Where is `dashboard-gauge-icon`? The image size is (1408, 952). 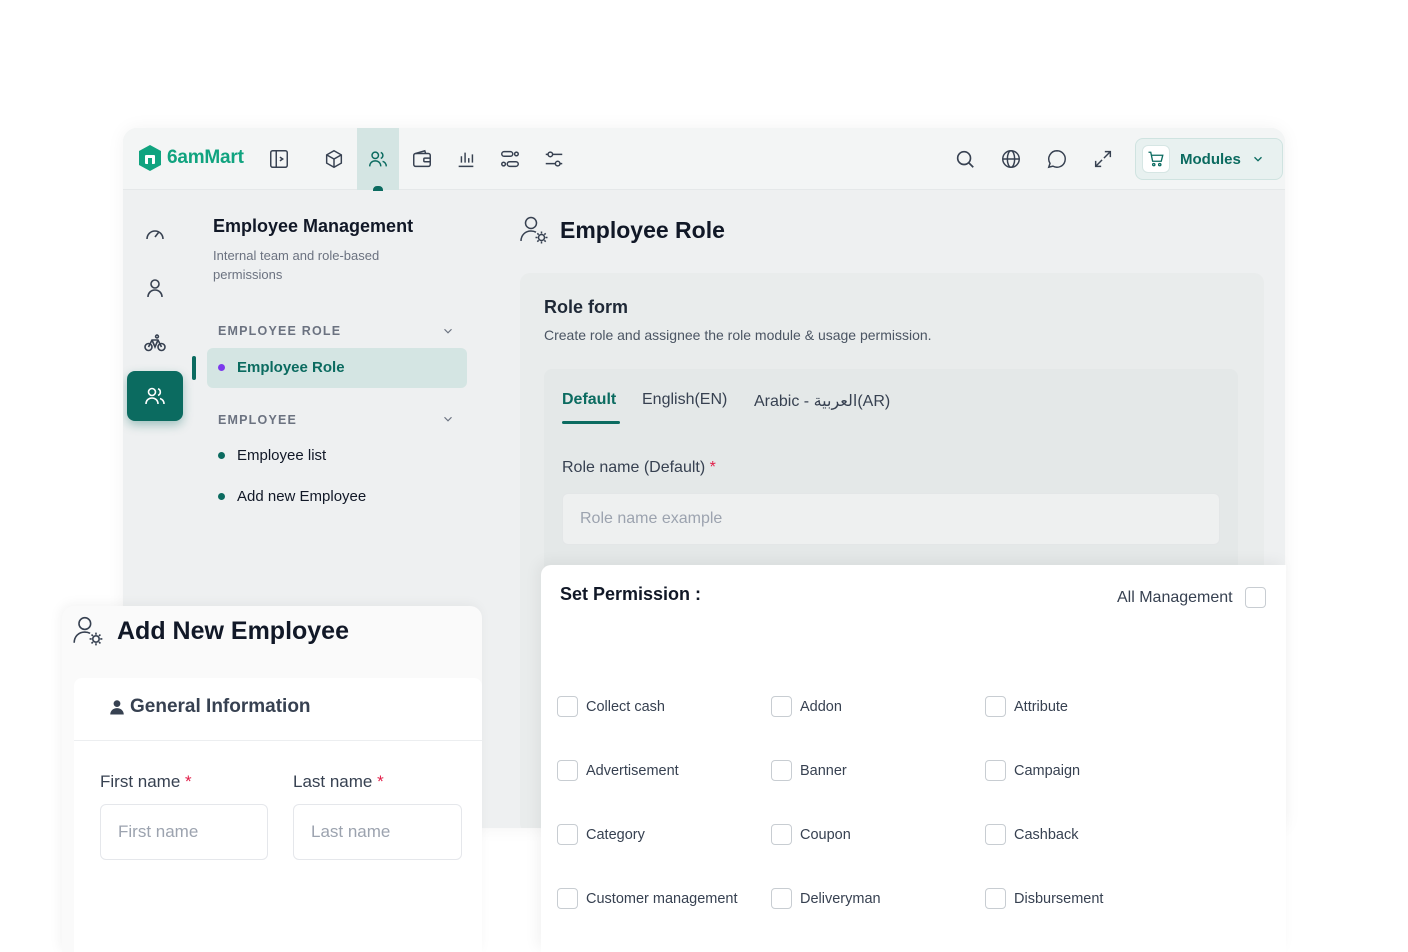 dashboard-gauge-icon is located at coordinates (155, 234).